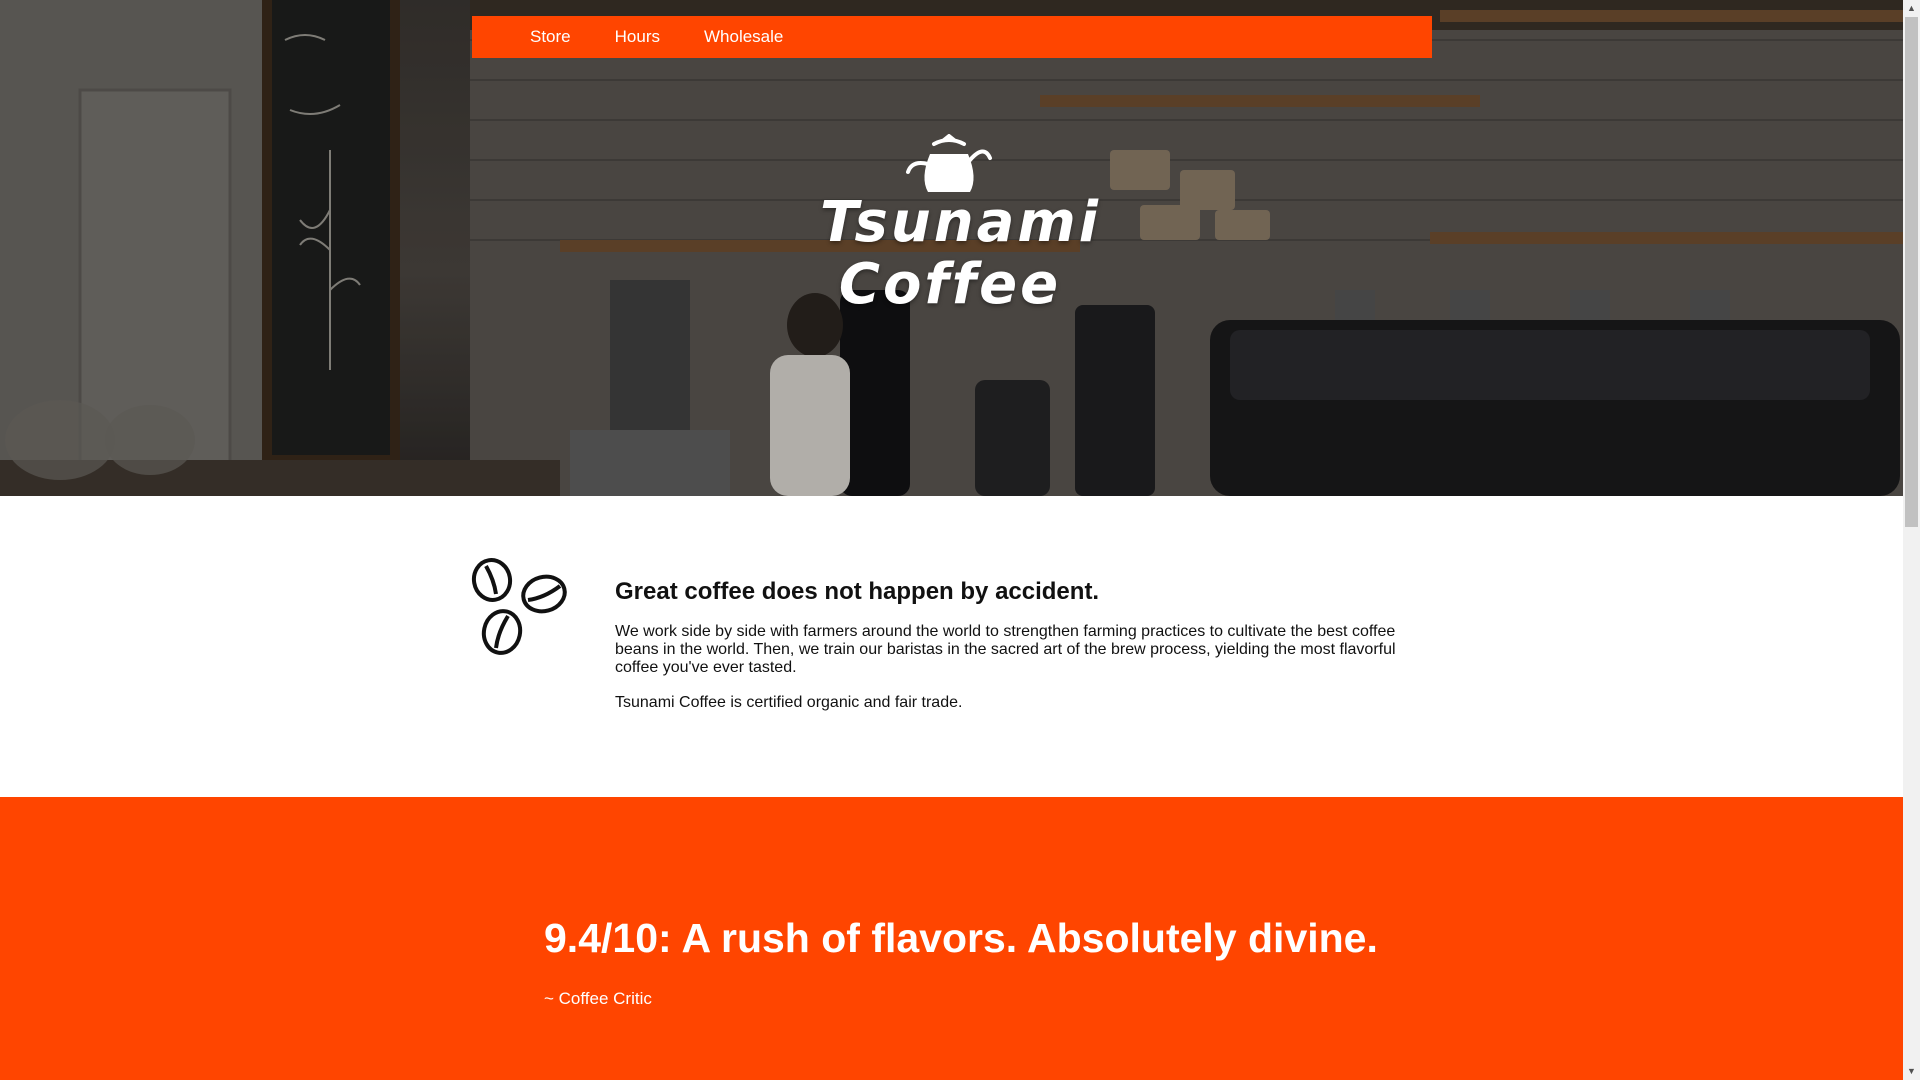  What do you see at coordinates (743, 37) in the screenshot?
I see `nav-wholesale-link: Wholesale` at bounding box center [743, 37].